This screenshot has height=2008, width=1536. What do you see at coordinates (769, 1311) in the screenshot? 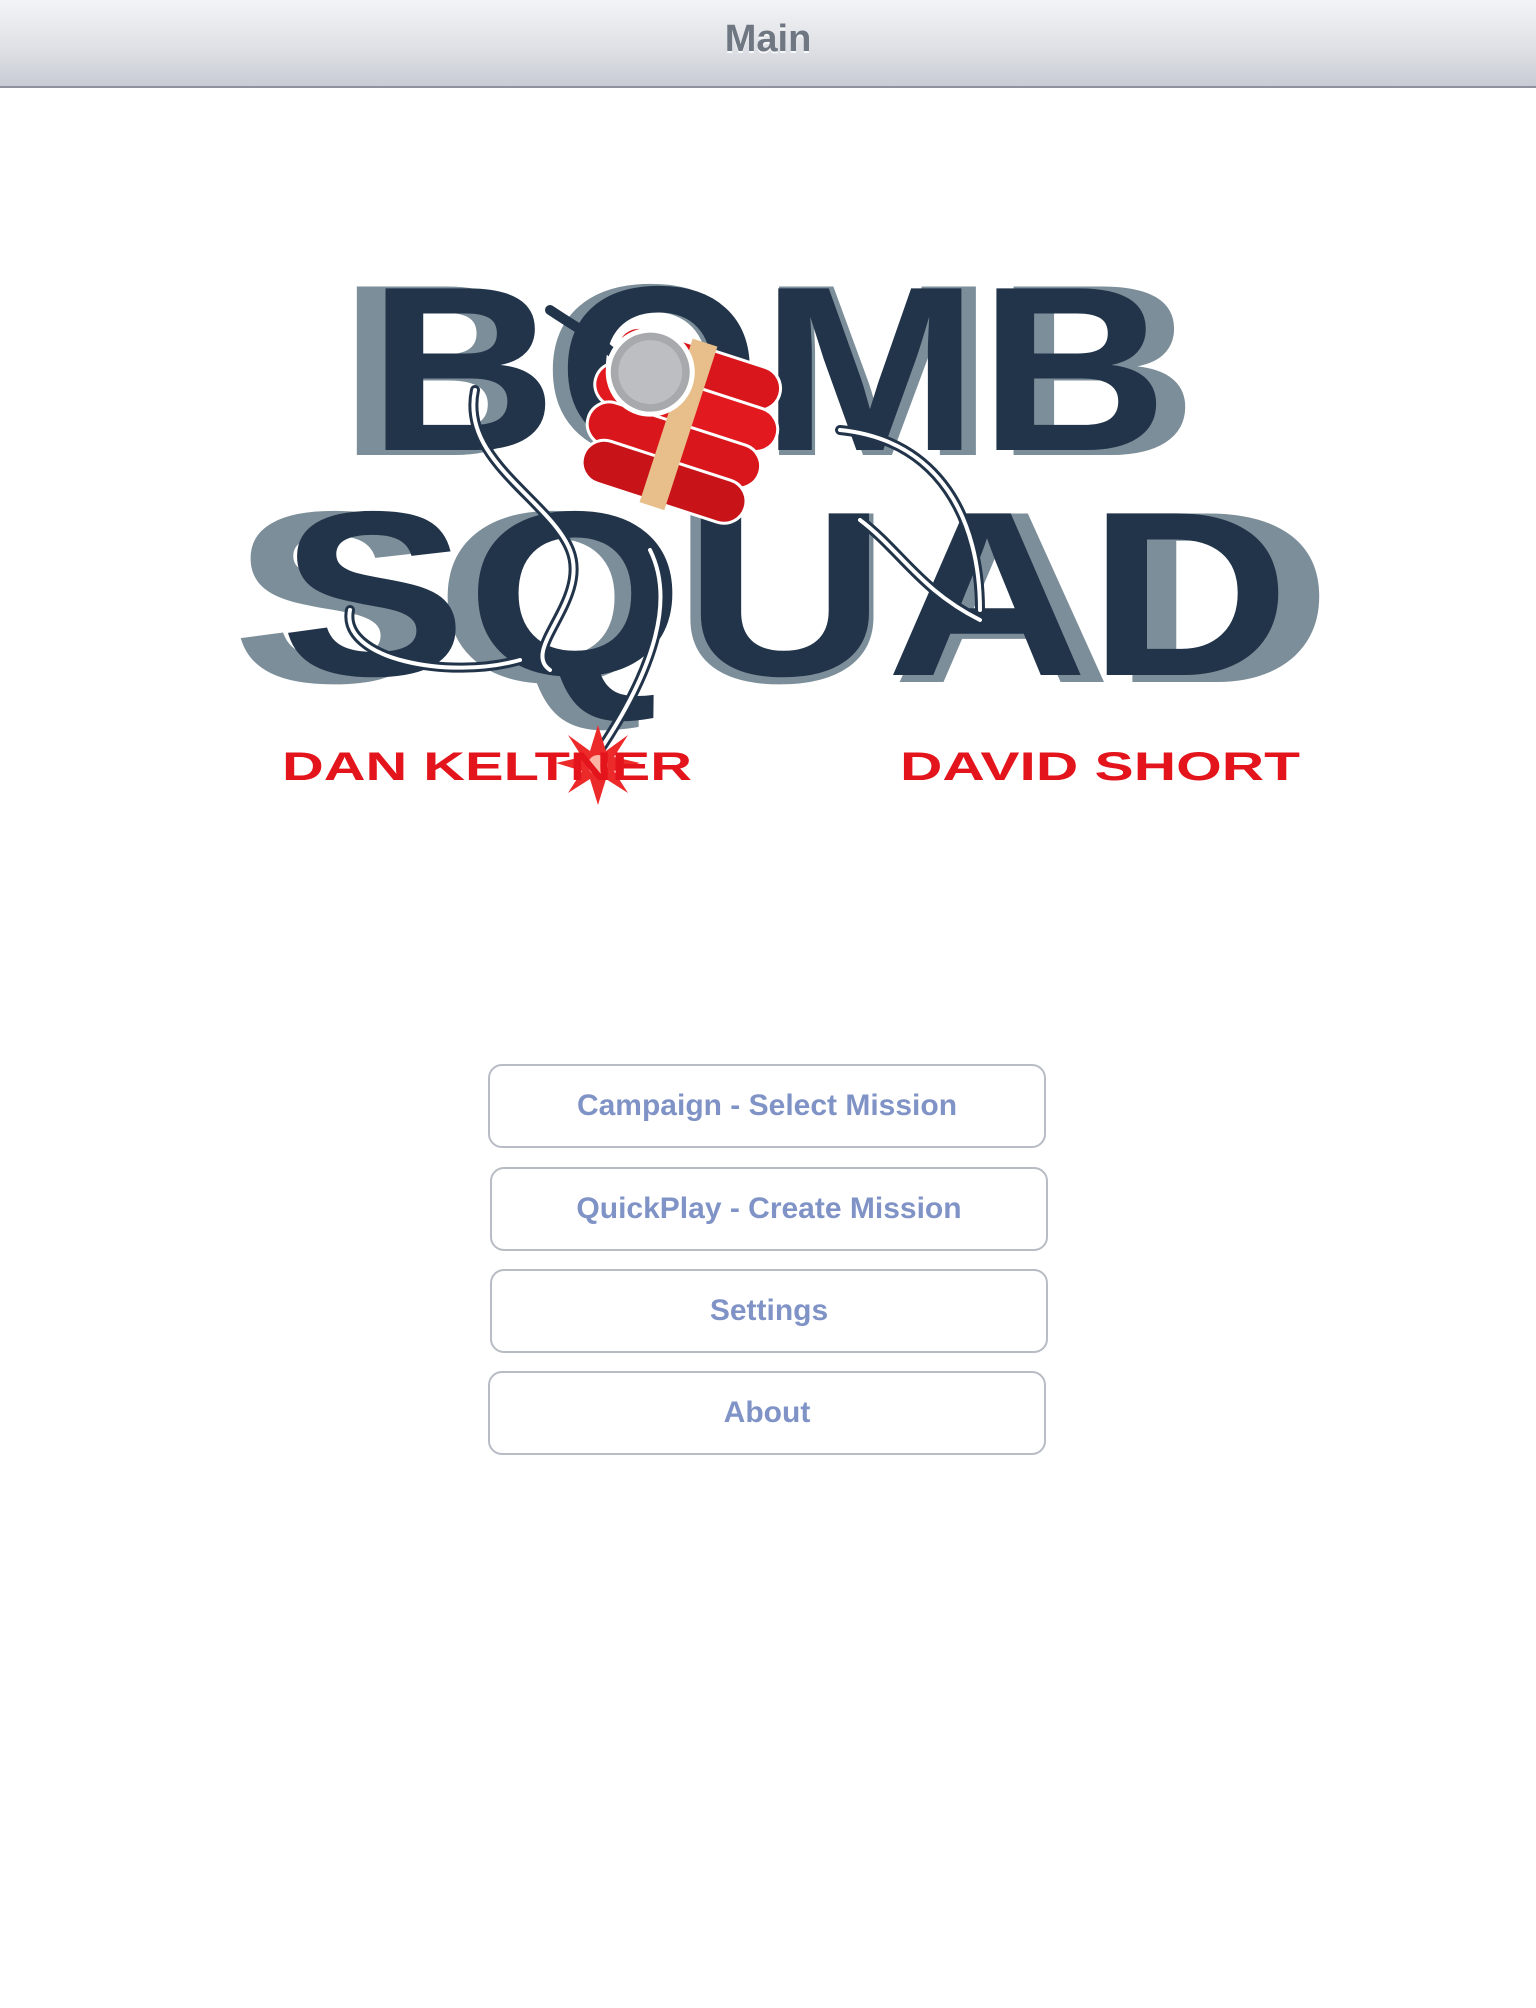
I see `settings-button: Settings` at bounding box center [769, 1311].